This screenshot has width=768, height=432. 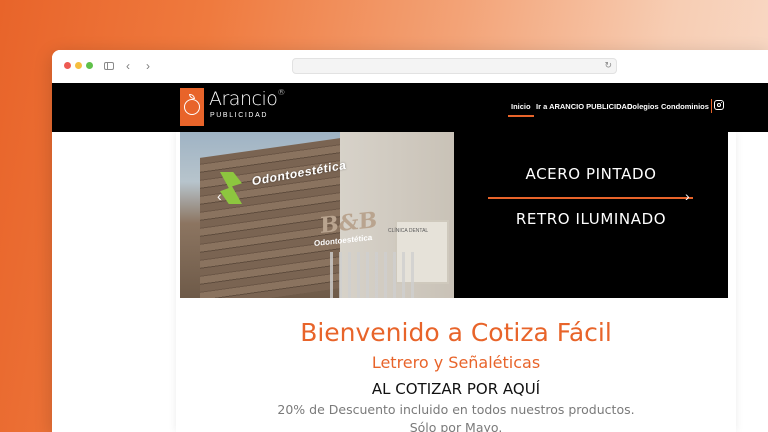 What do you see at coordinates (608, 65) in the screenshot?
I see `reload-icon: ↻` at bounding box center [608, 65].